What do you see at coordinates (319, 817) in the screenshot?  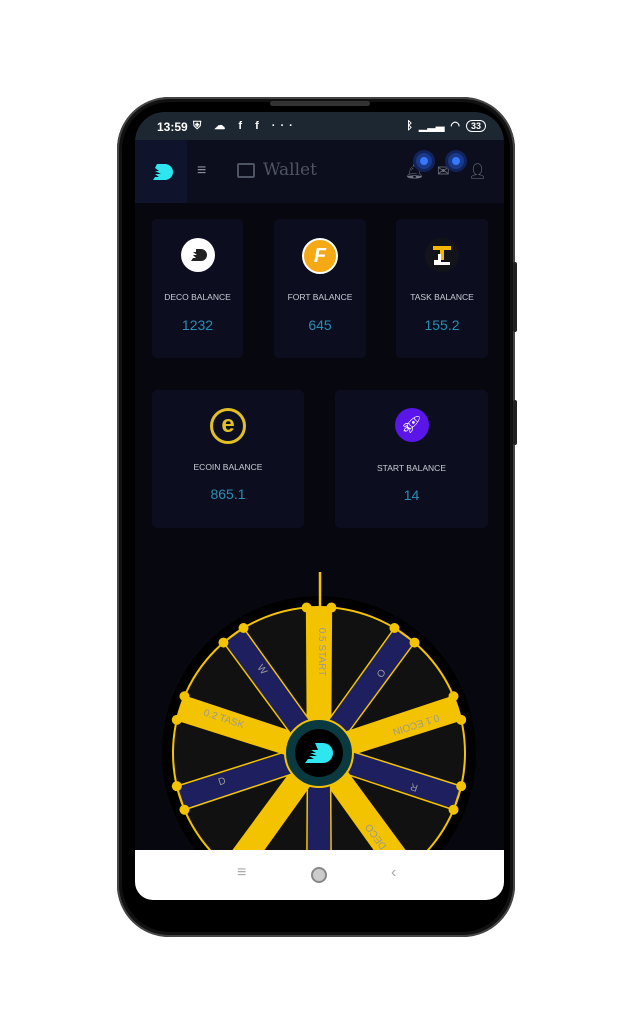 I see `wheel-segment` at bounding box center [319, 817].